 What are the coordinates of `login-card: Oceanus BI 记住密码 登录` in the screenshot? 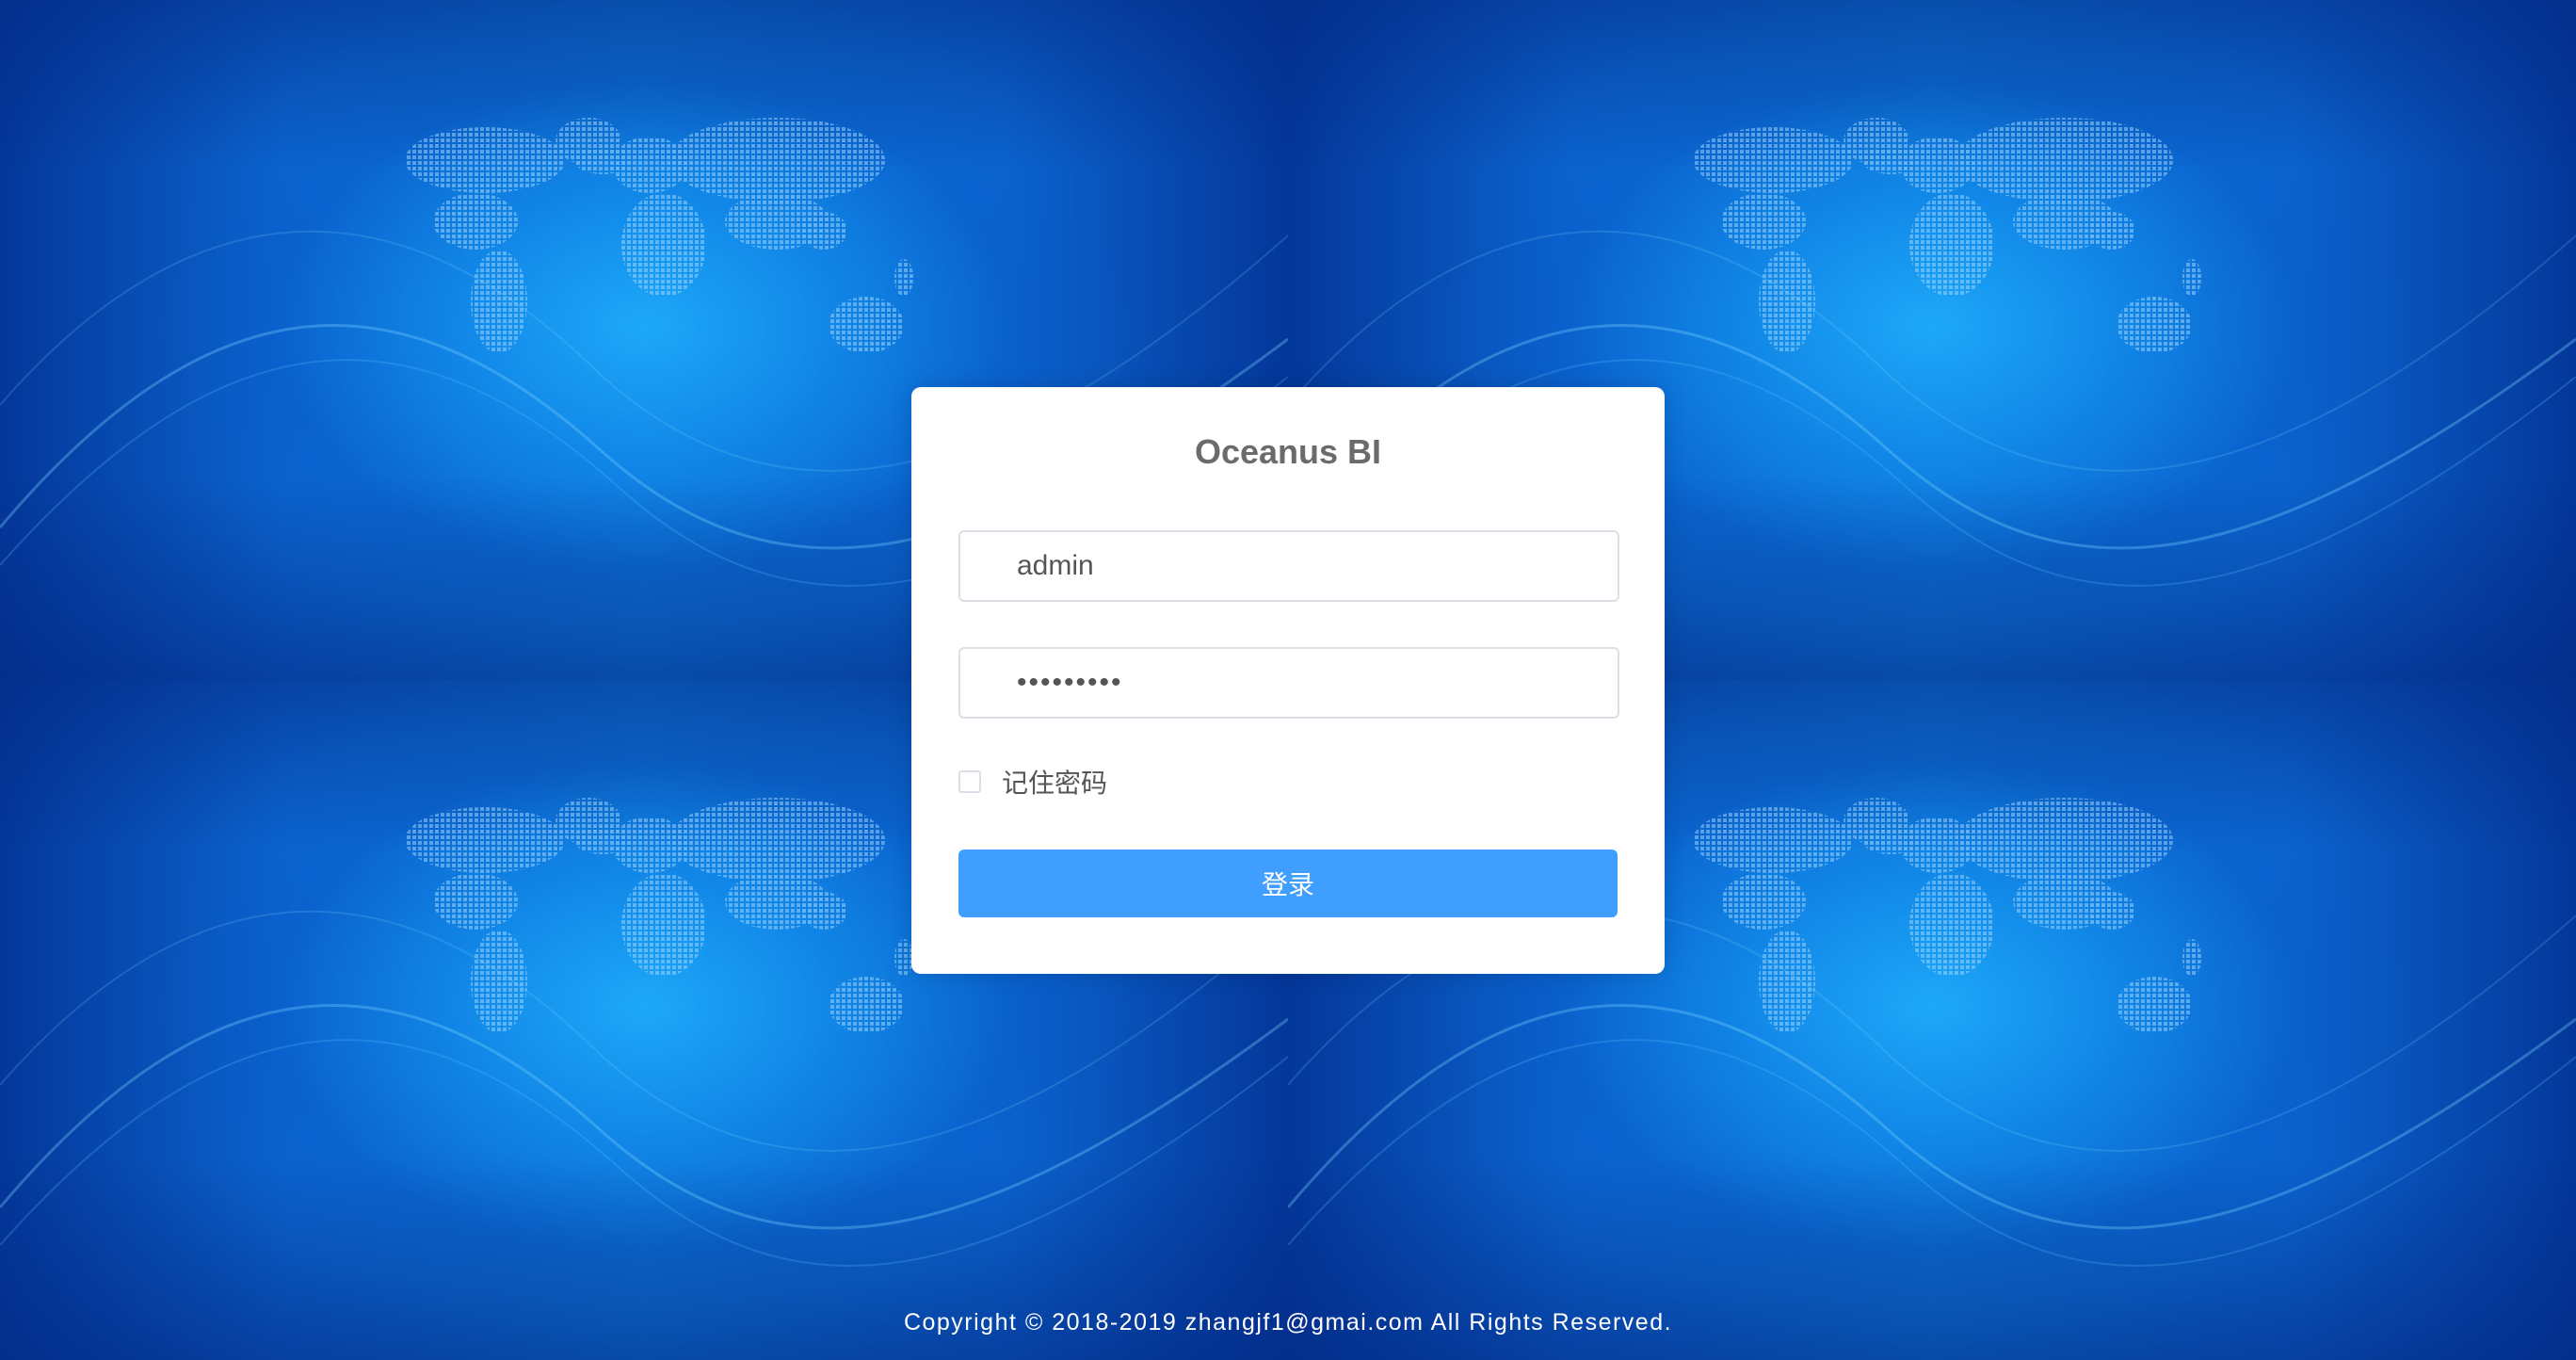 It's located at (1288, 680).